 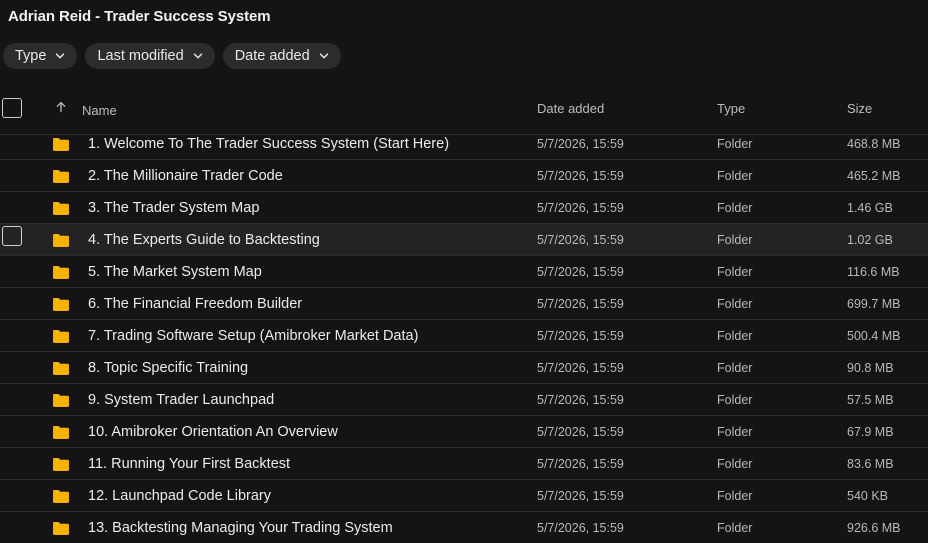 What do you see at coordinates (874, 528) in the screenshot?
I see `row-size: 926.6 MB` at bounding box center [874, 528].